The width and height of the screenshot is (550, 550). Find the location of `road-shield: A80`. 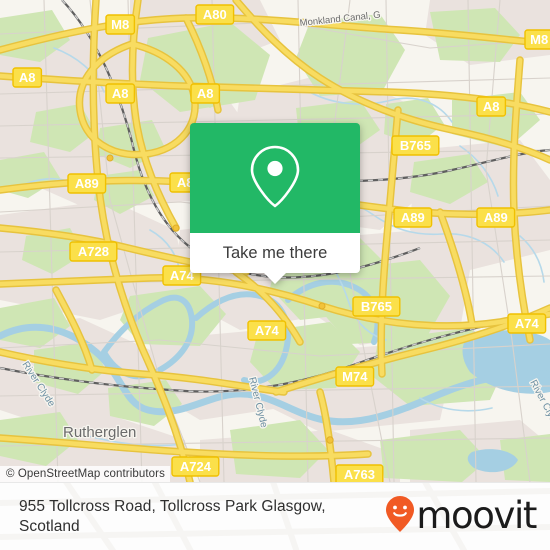

road-shield: A80 is located at coordinates (215, 14).